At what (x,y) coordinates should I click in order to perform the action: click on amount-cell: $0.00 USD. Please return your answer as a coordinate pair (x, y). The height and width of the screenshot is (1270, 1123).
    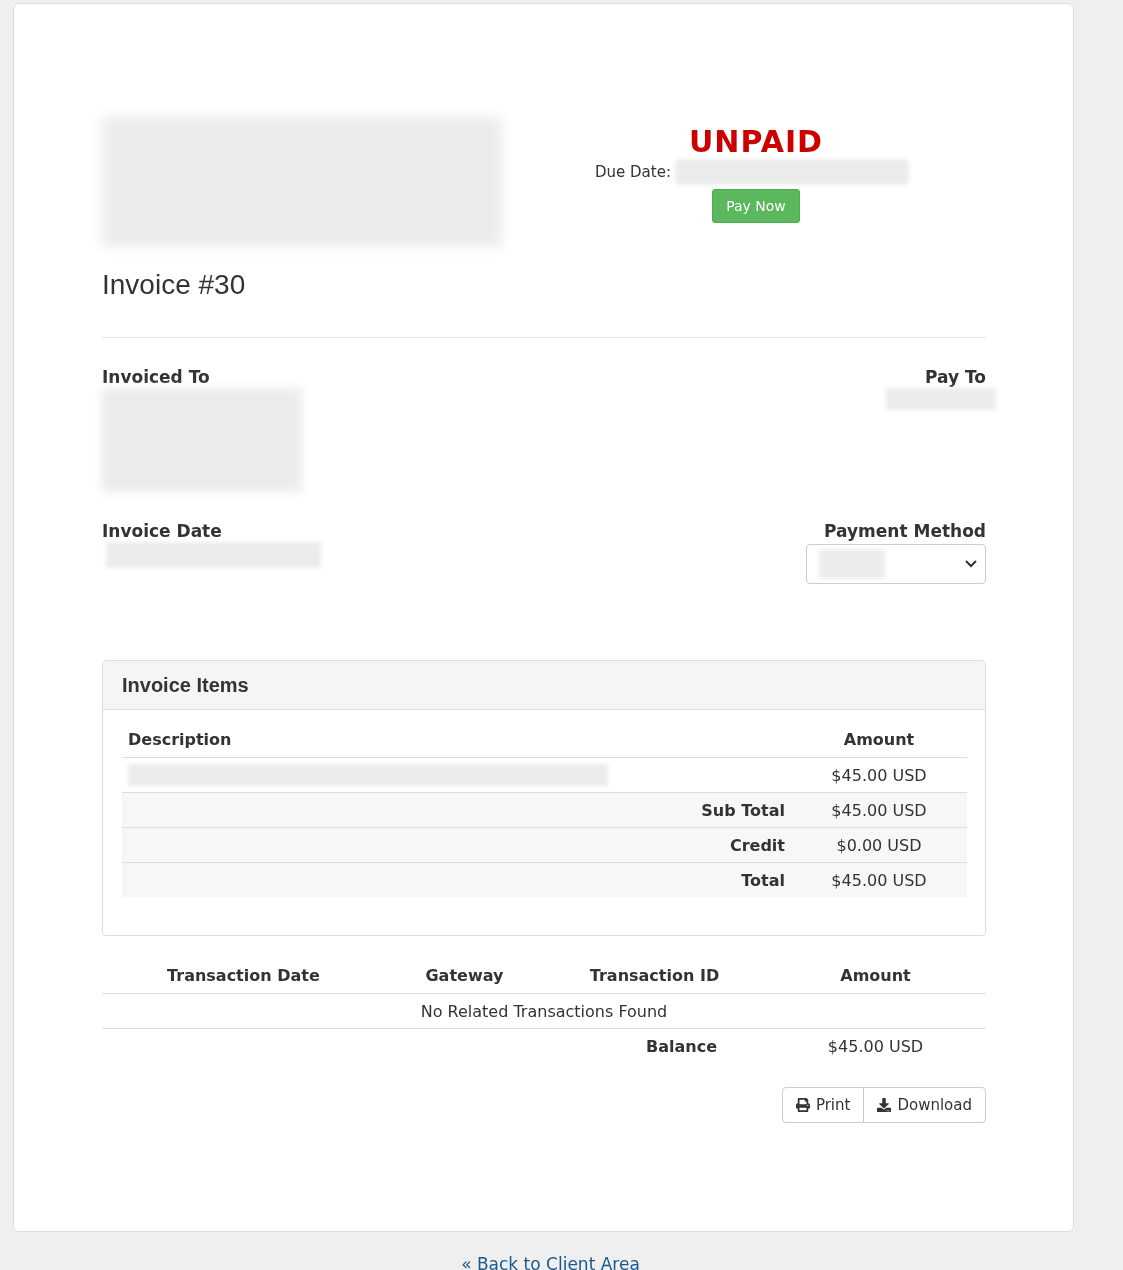
    Looking at the image, I should click on (879, 845).